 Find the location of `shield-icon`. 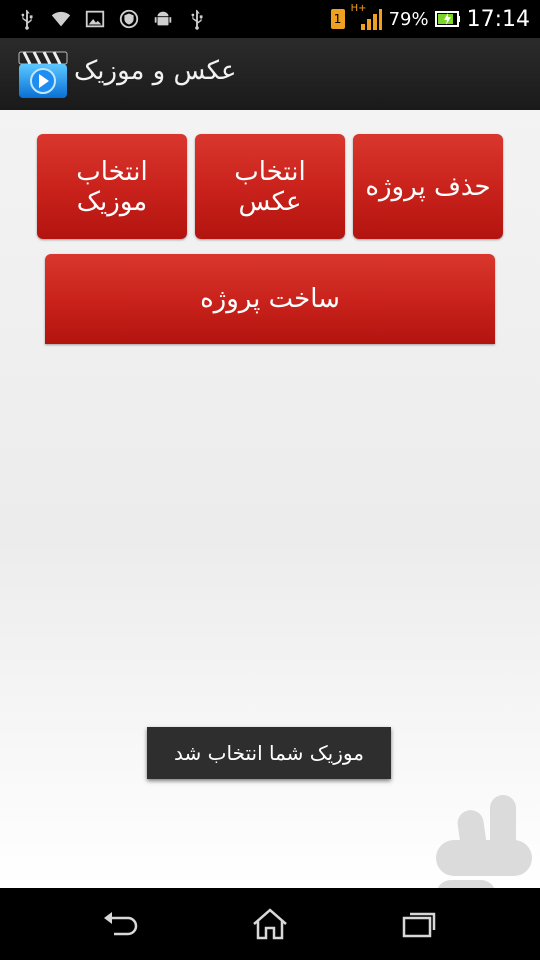

shield-icon is located at coordinates (129, 19).